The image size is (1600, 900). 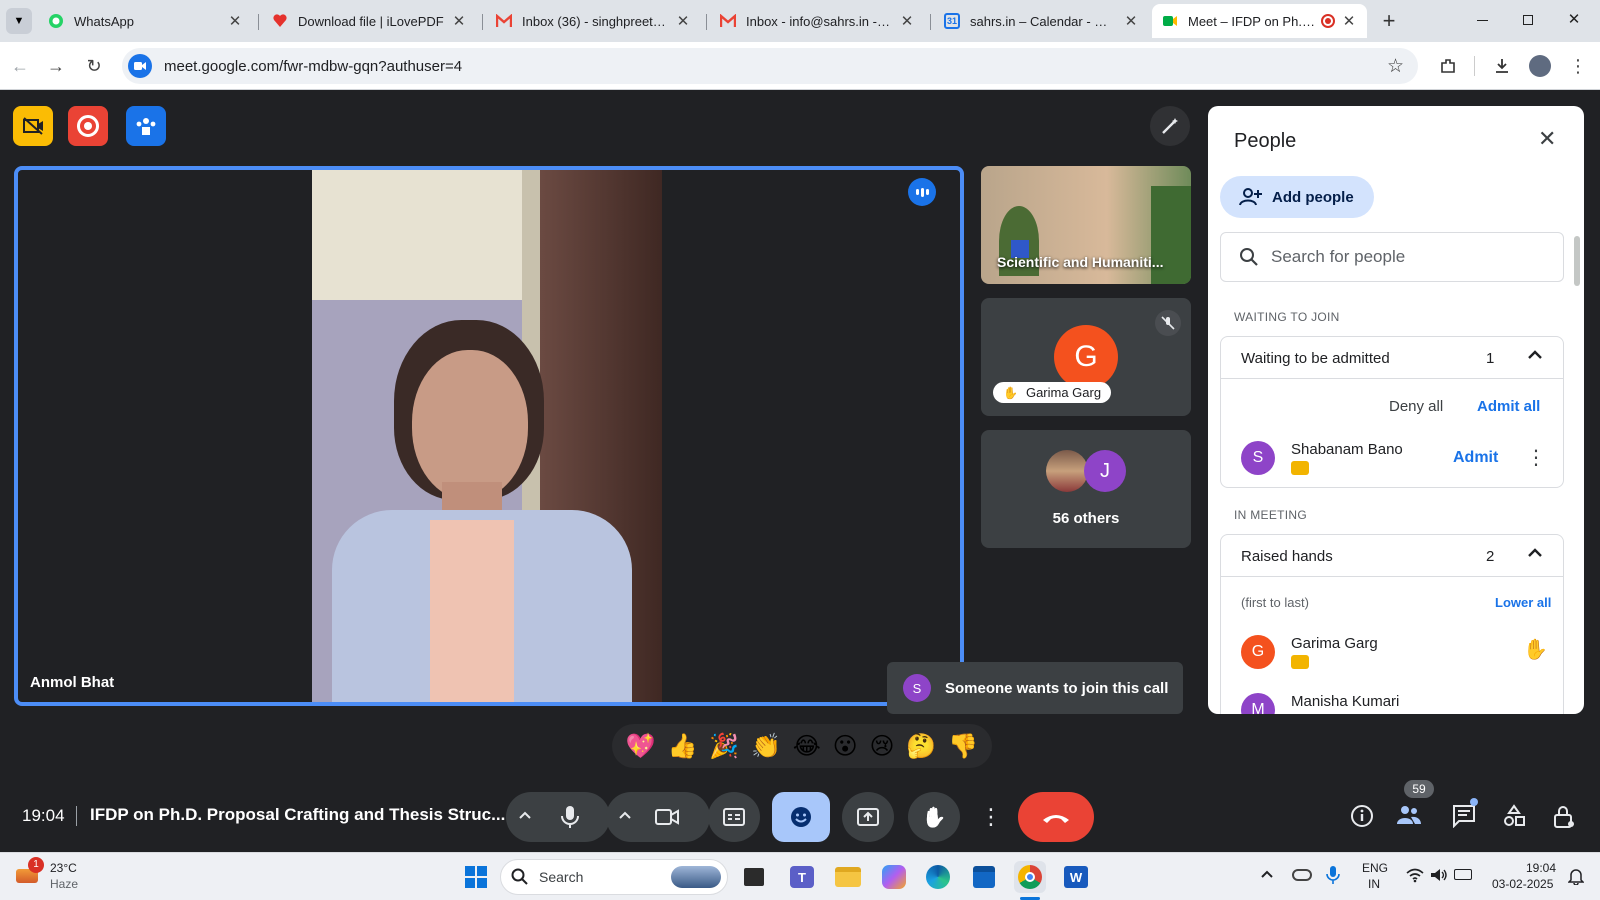 What do you see at coordinates (1041, 21) in the screenshot?
I see `tab-calendar: 31 sahrs.in – Calendar - Mond ✕` at bounding box center [1041, 21].